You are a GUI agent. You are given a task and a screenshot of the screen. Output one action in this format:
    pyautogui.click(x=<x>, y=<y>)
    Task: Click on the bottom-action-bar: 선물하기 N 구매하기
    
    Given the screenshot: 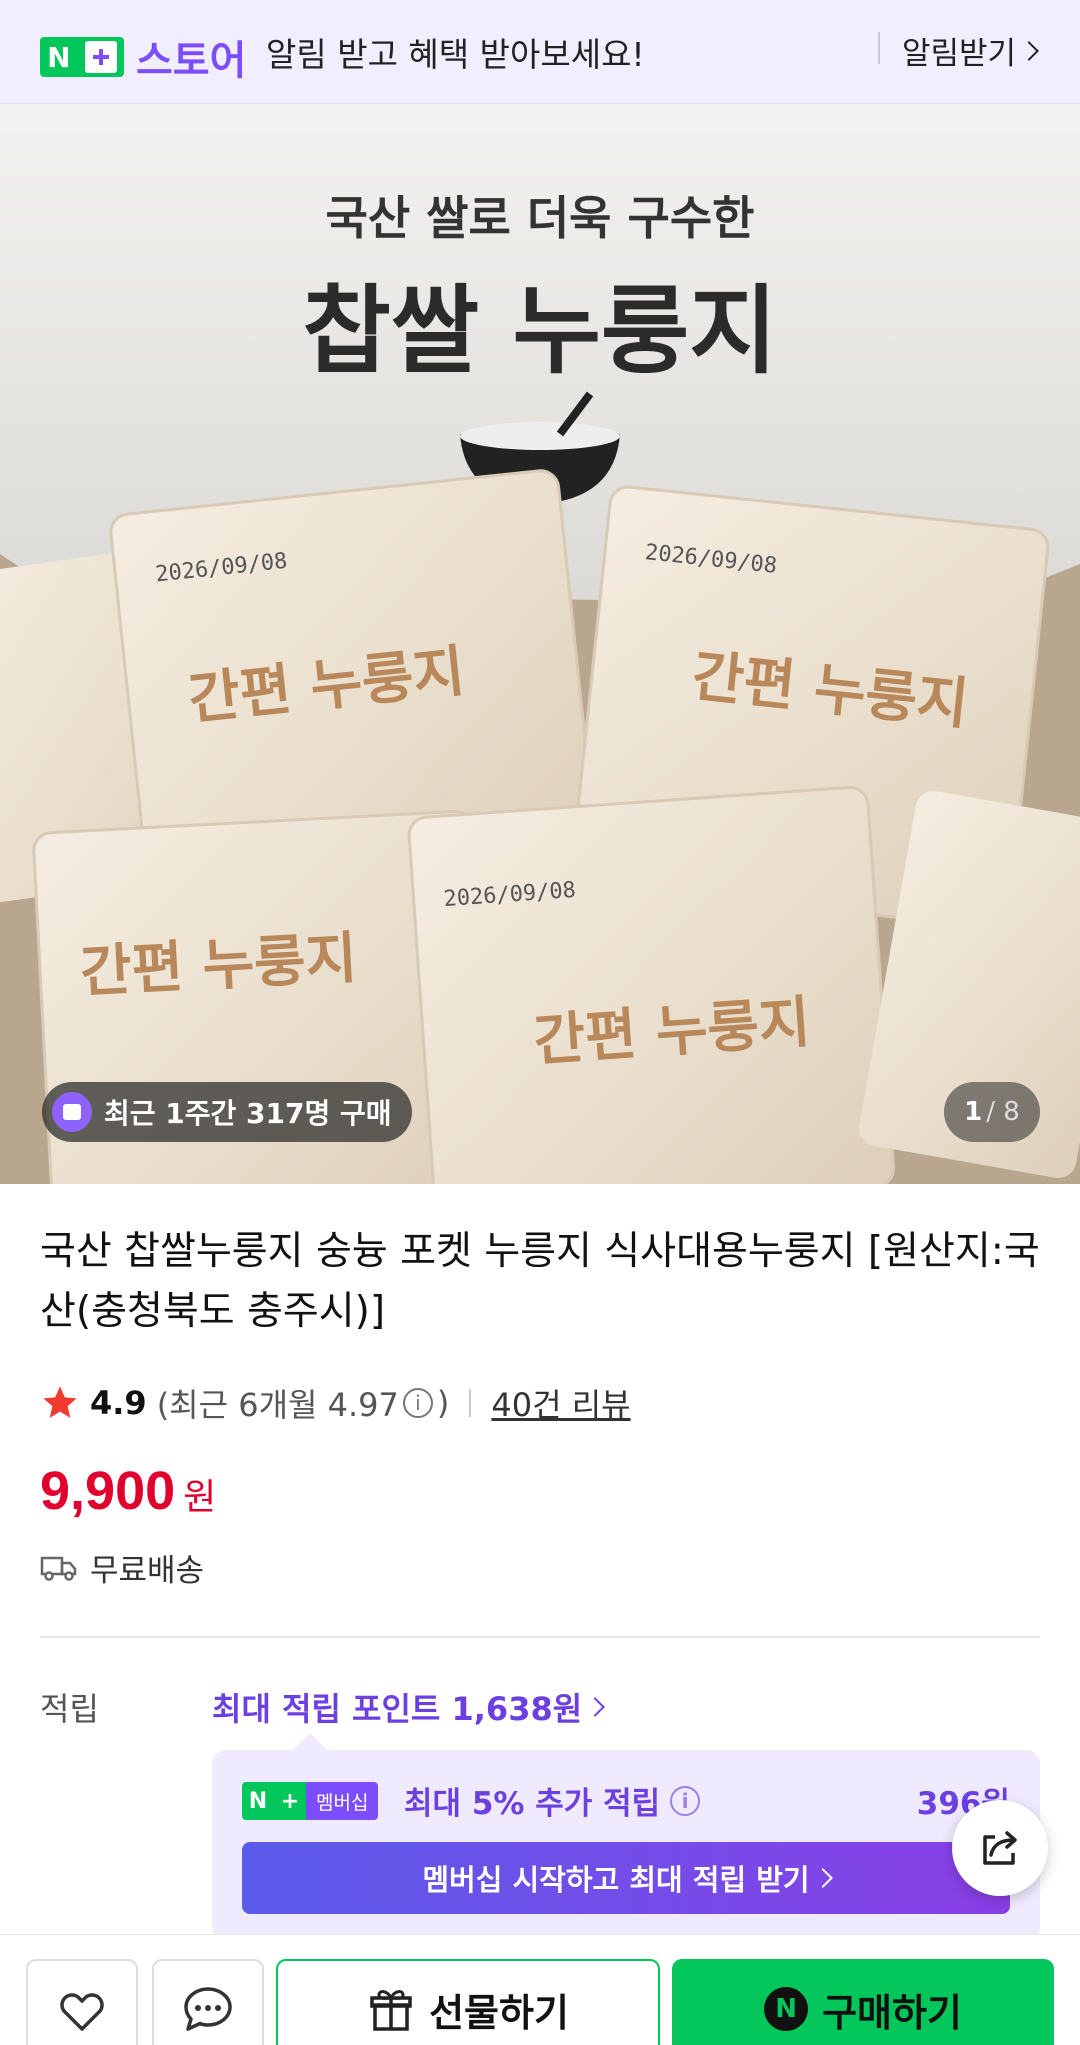 What is the action you would take?
    pyautogui.click(x=540, y=1989)
    